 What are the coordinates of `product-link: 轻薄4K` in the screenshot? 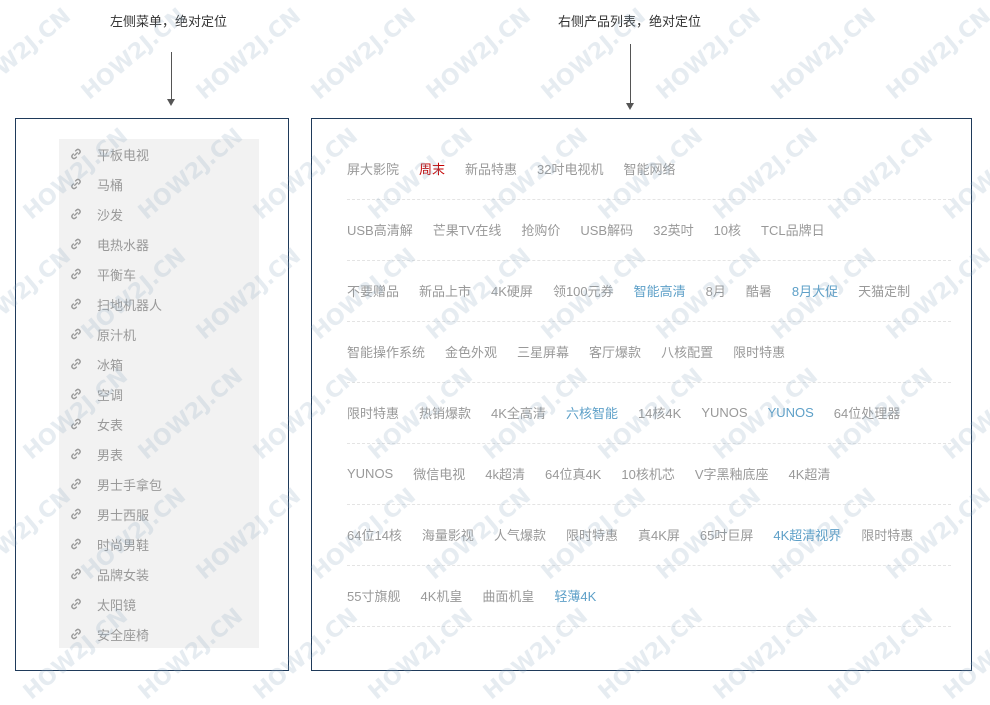 It's located at (575, 595).